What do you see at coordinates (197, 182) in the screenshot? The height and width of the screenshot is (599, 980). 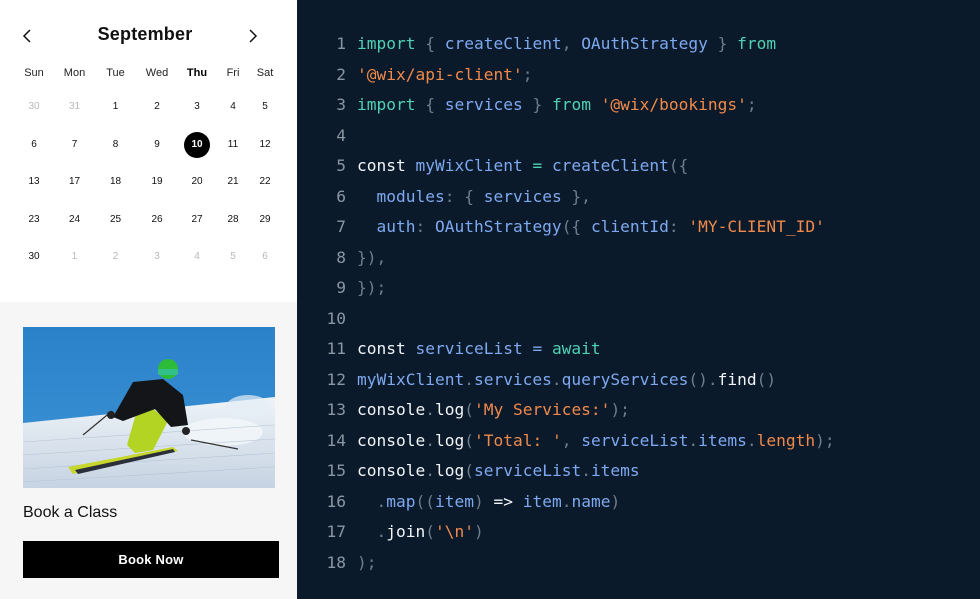 I see `calendar-day: 20` at bounding box center [197, 182].